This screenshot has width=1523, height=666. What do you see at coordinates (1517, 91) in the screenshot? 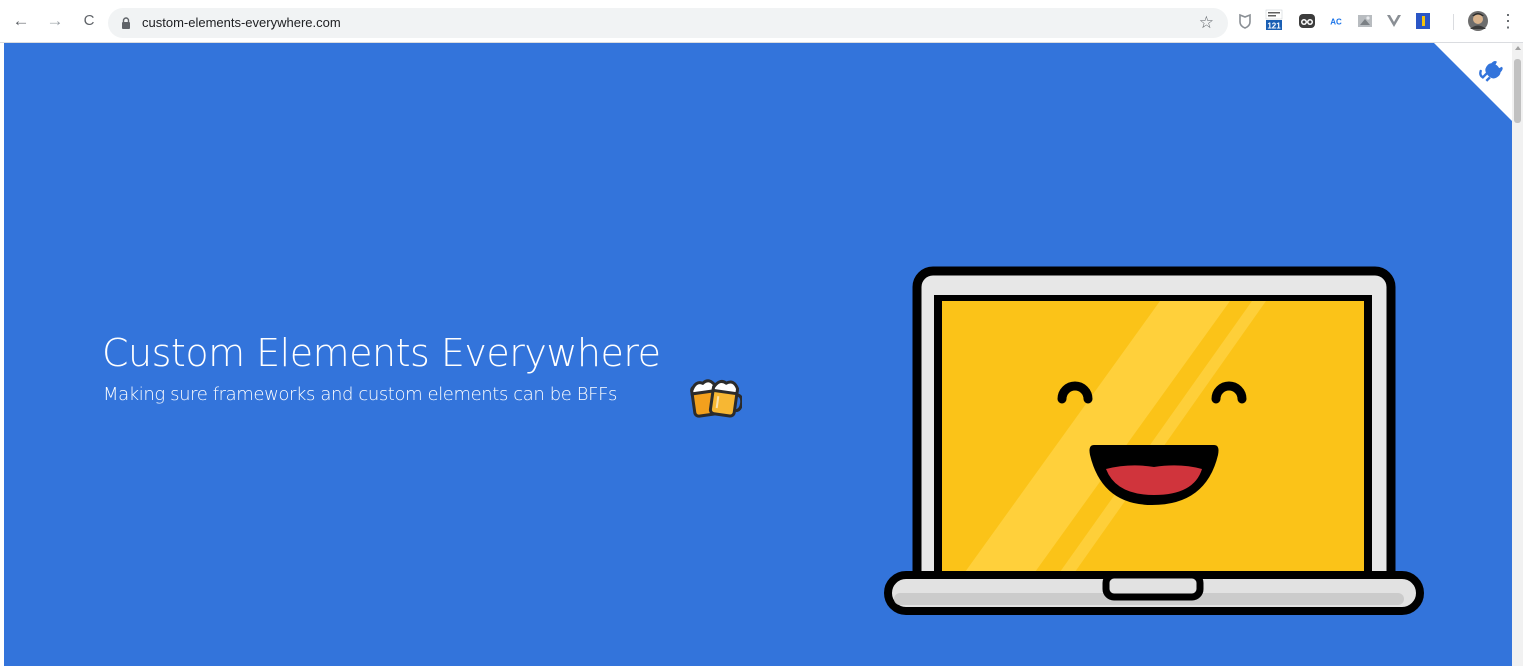
I see `scrollbar-thumb` at bounding box center [1517, 91].